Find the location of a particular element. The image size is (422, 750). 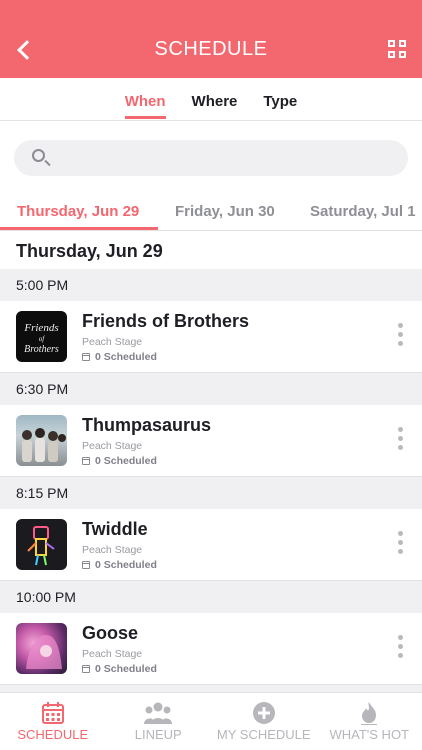

time-label: 8:15 PM is located at coordinates (42, 493).